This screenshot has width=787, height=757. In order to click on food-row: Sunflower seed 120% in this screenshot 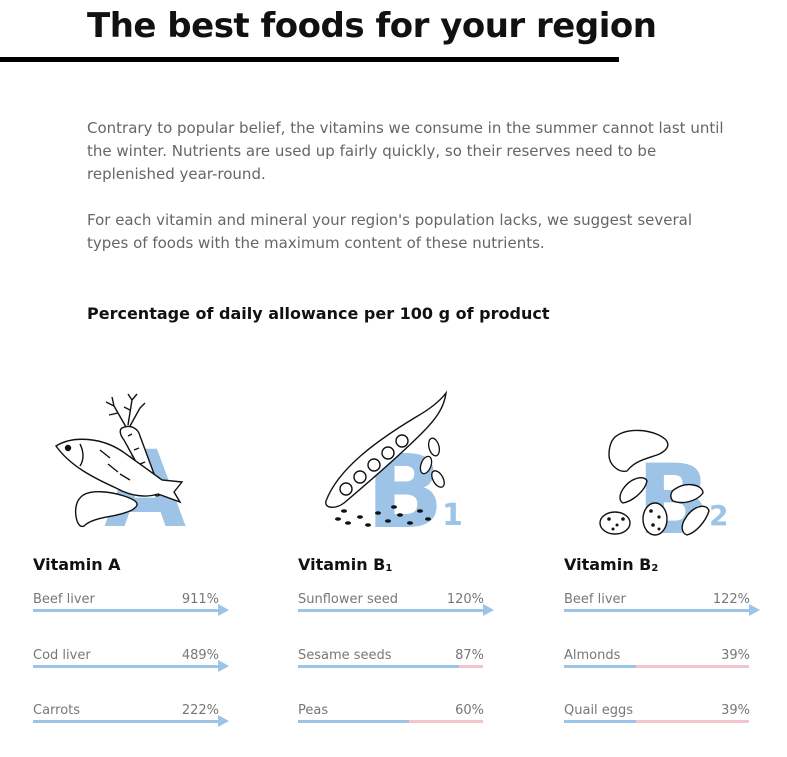, I will do `click(396, 612)`.